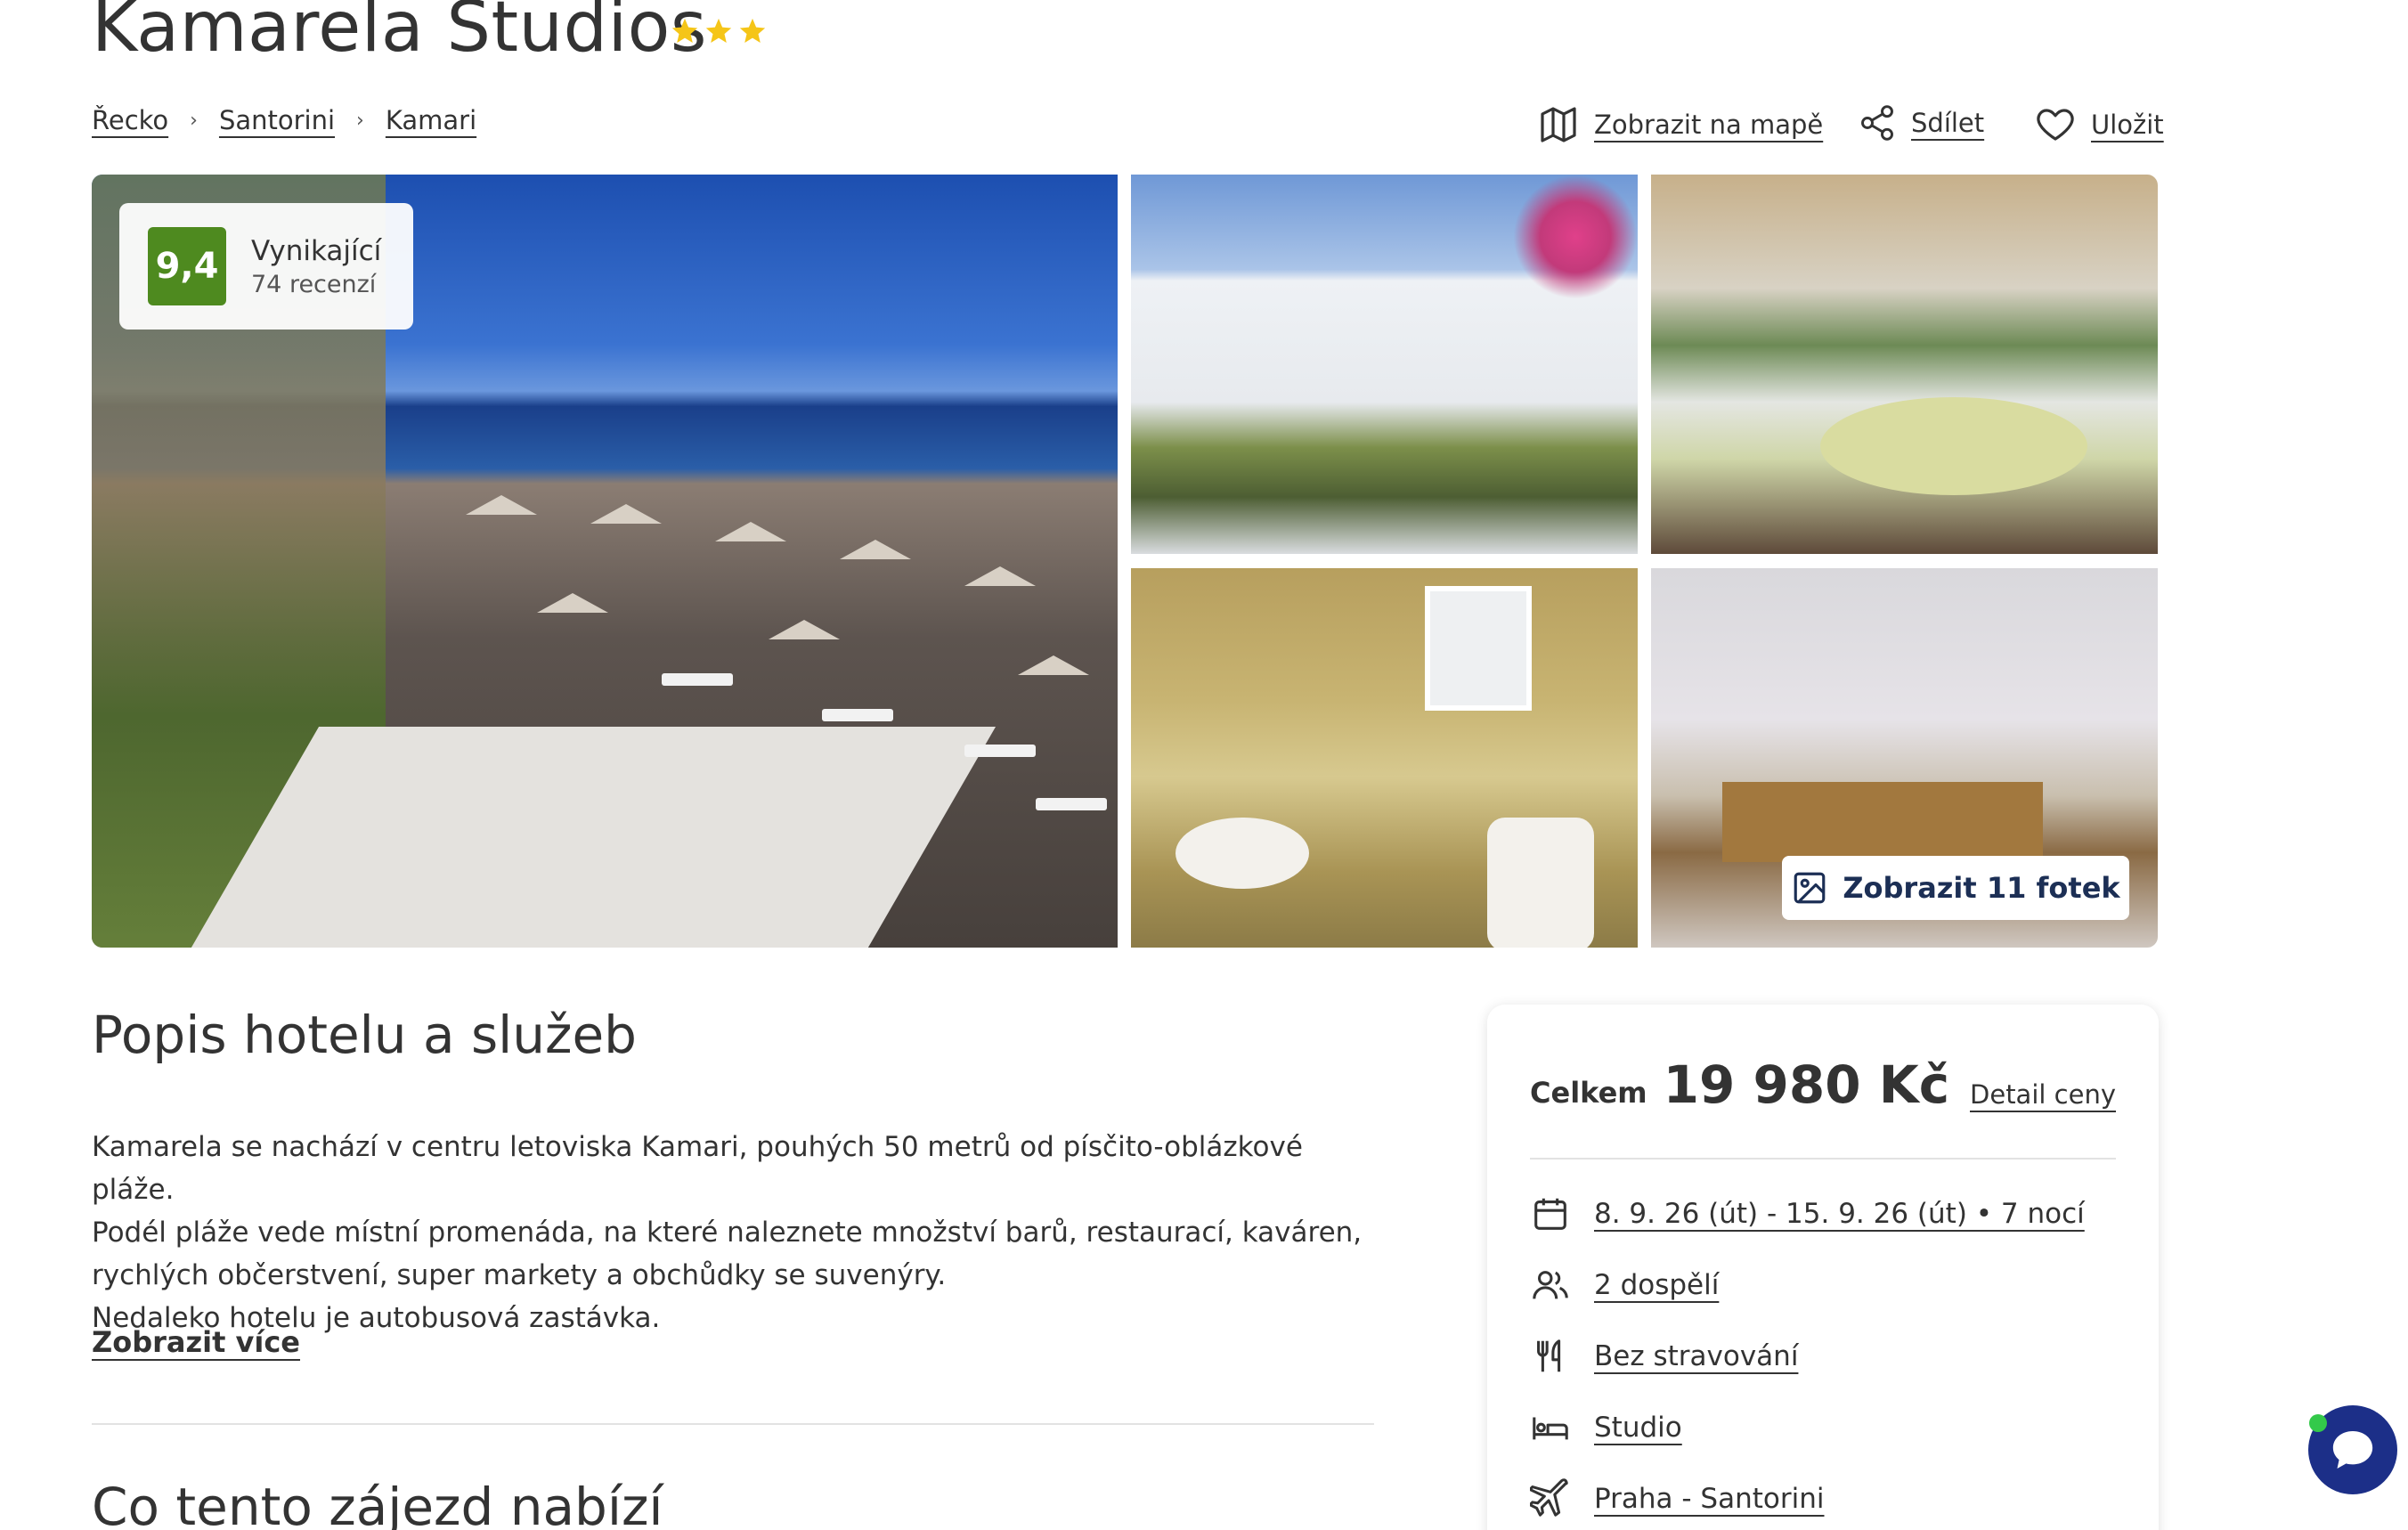  I want to click on breadcrumb-item-country: Řecko, so click(130, 120).